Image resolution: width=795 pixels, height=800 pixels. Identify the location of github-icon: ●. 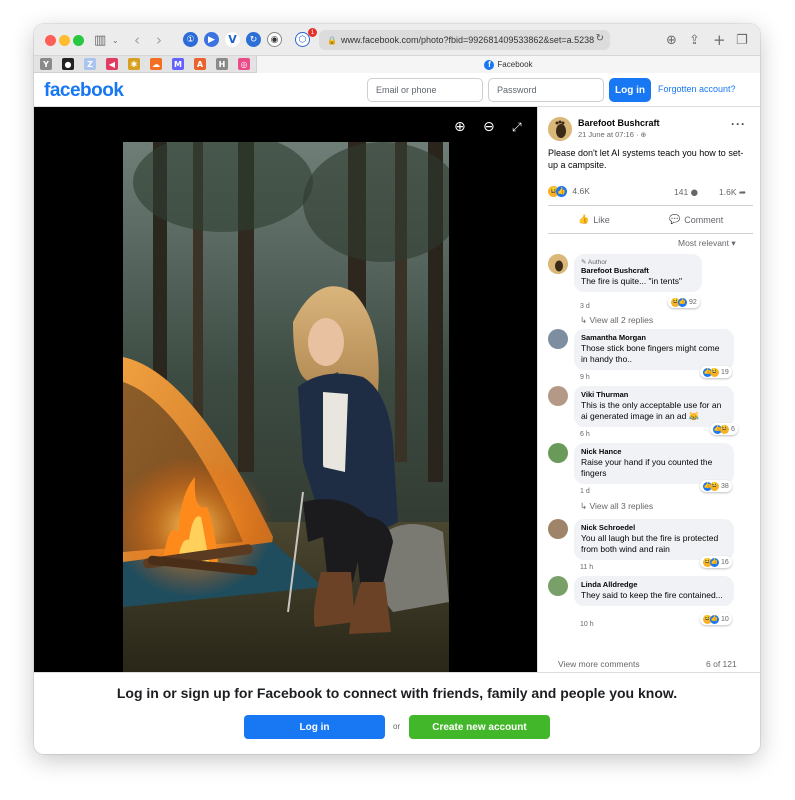
(68, 64).